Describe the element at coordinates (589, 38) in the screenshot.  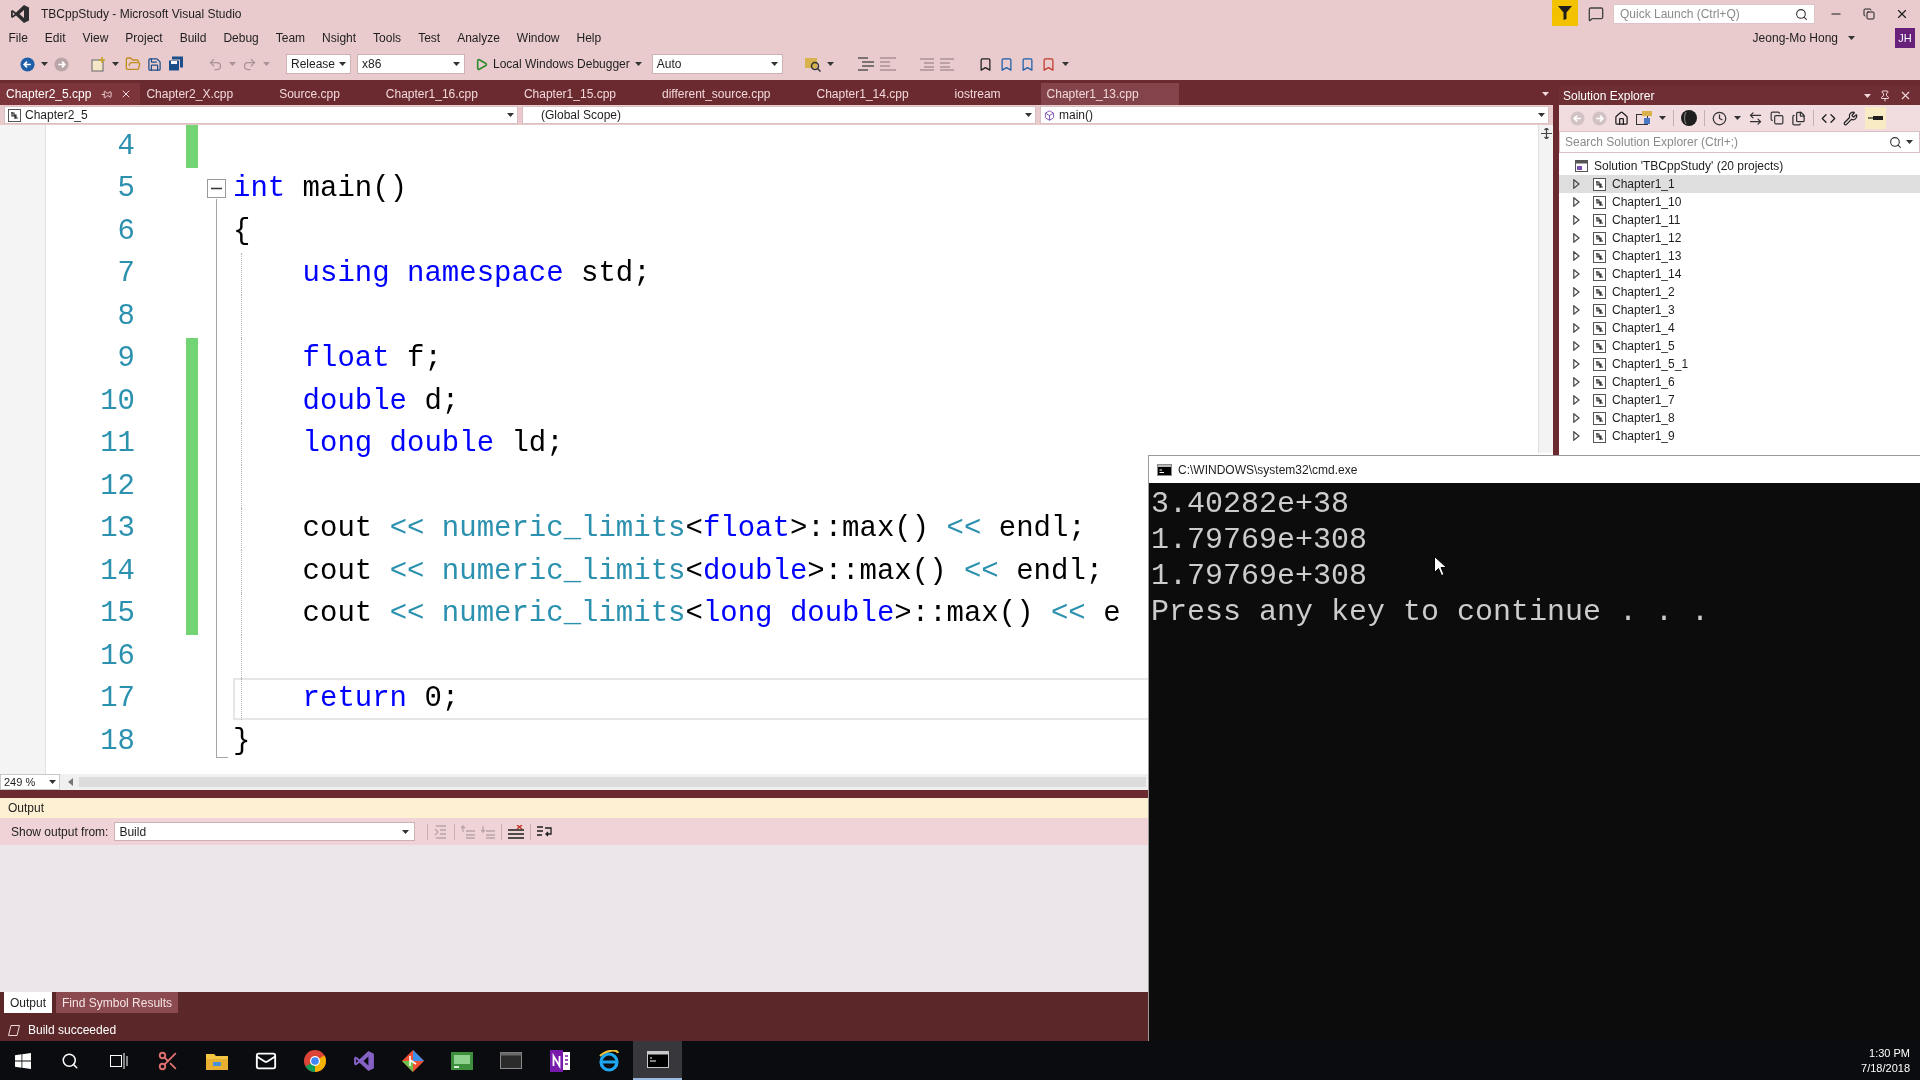
I see `menu-item: Help` at that location.